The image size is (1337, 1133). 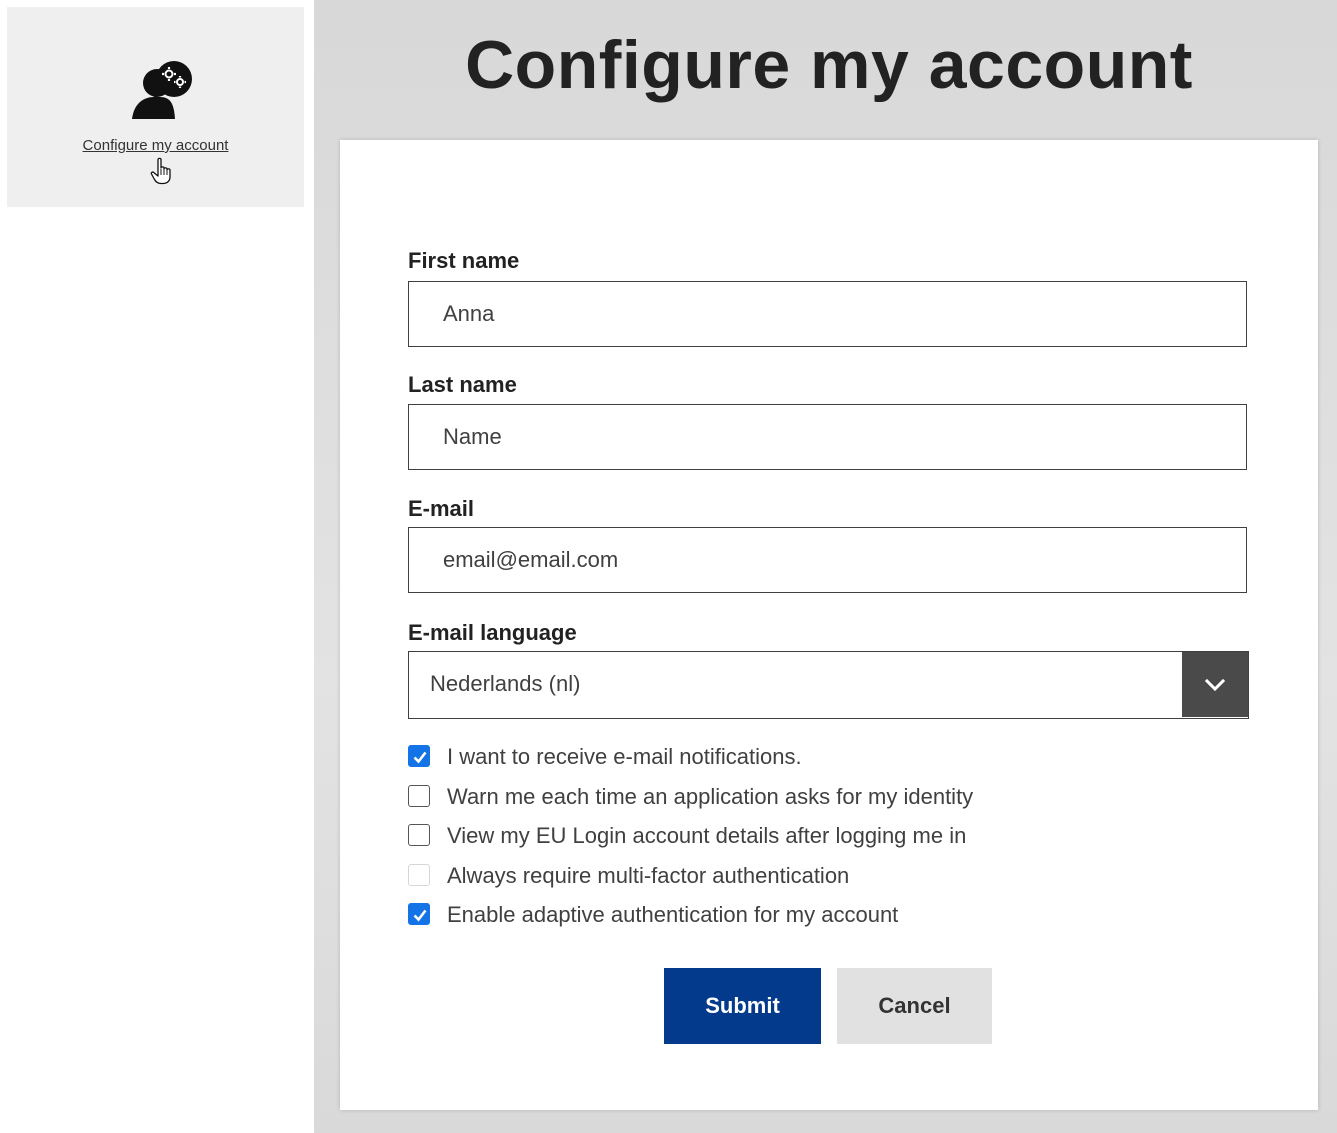 I want to click on chevron-down-icon, so click(x=1215, y=685).